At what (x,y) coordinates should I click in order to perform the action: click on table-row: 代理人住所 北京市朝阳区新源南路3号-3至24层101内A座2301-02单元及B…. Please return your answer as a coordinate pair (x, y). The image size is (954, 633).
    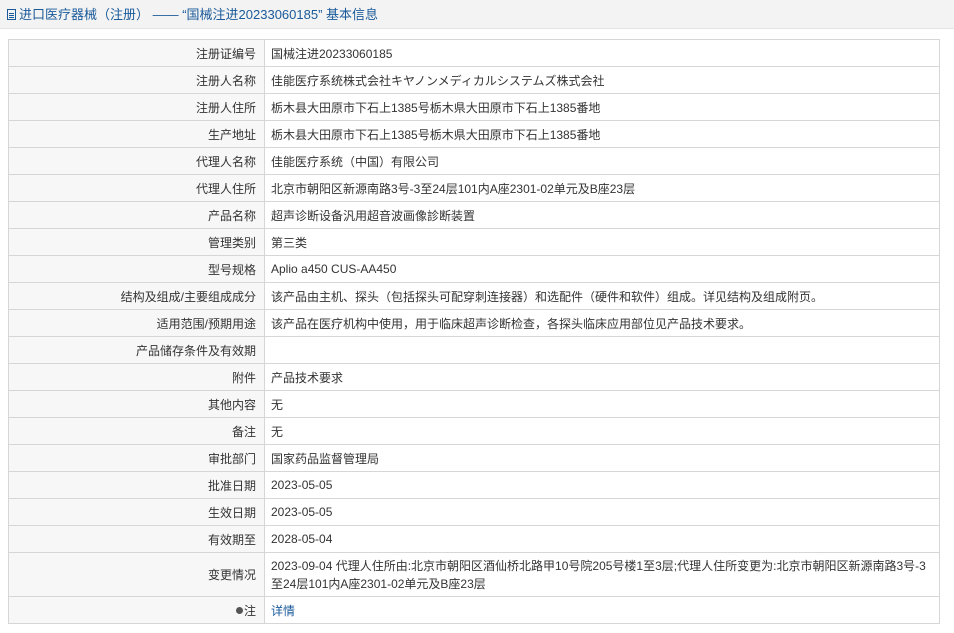
    Looking at the image, I should click on (474, 188).